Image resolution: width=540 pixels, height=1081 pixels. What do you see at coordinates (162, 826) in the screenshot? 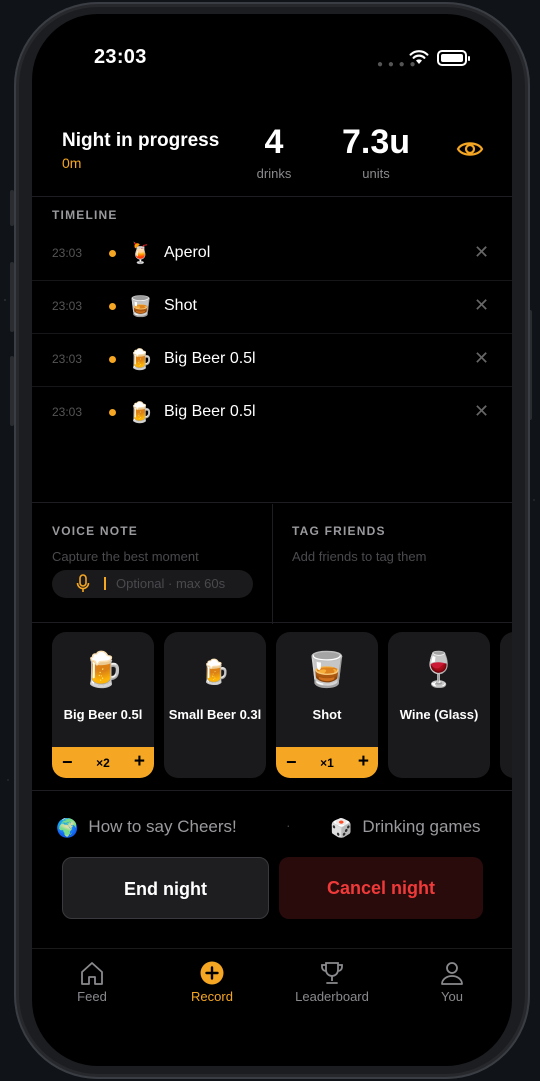
I see `cheers-link-label: How to say Cheers!` at bounding box center [162, 826].